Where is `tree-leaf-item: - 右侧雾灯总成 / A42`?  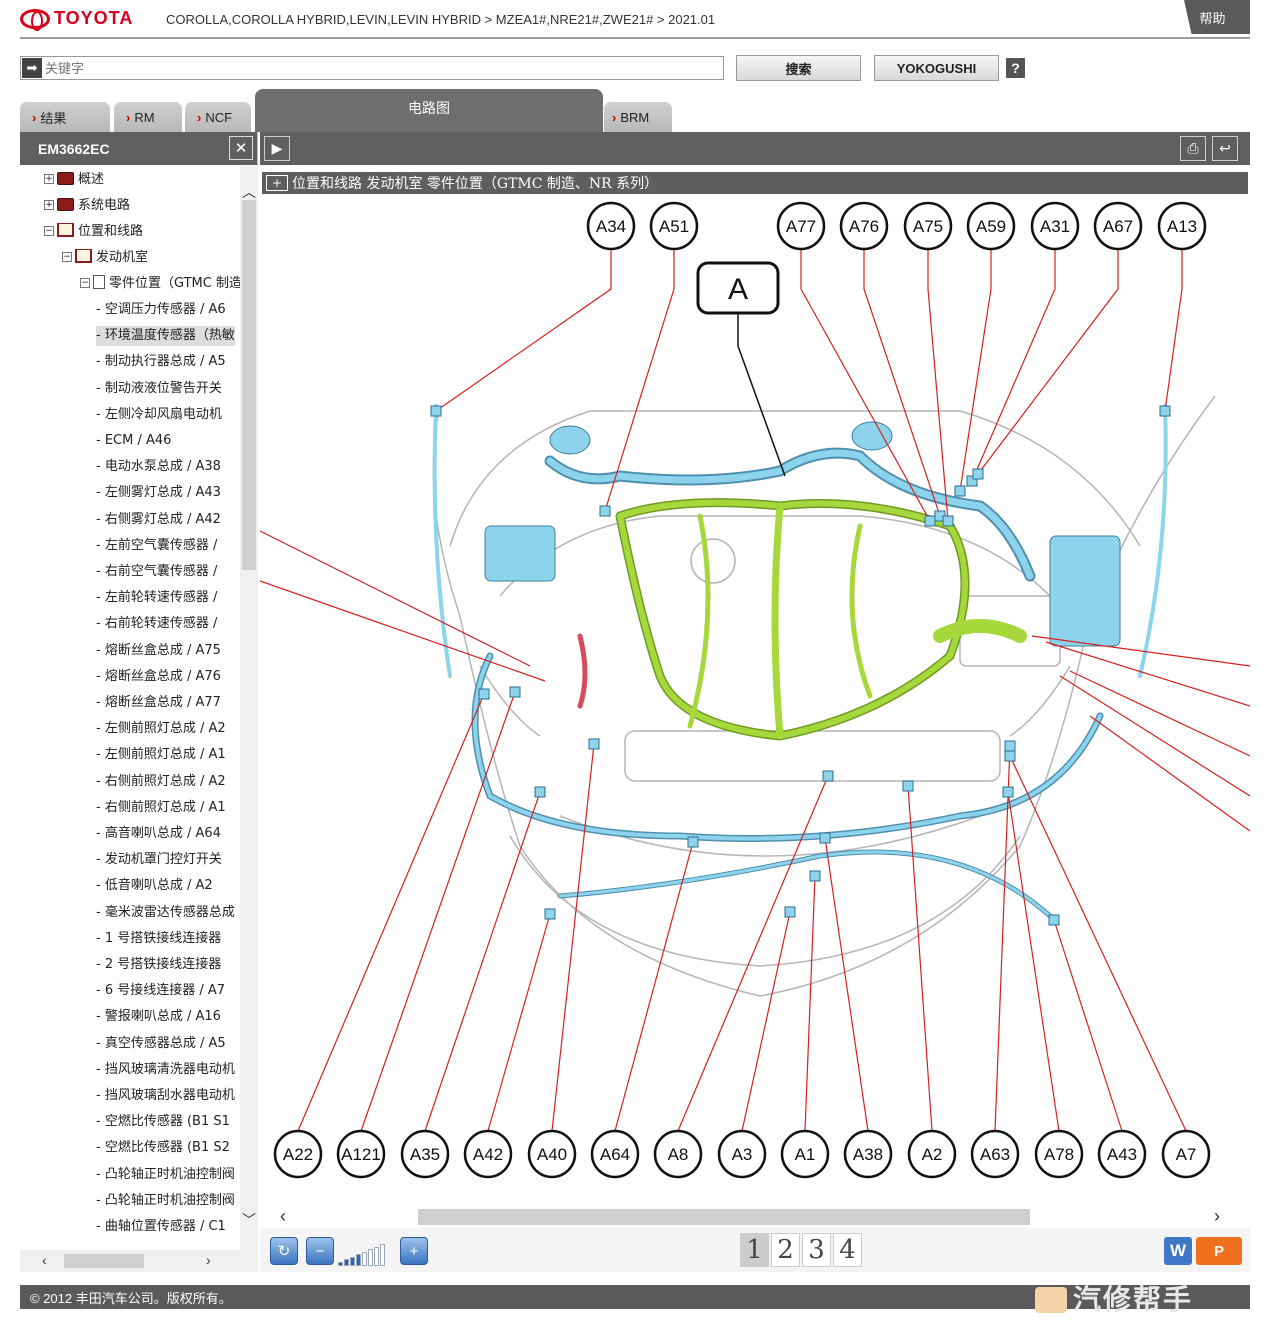
tree-leaf-item: - 右侧雾灯总成 / A42 is located at coordinates (158, 520).